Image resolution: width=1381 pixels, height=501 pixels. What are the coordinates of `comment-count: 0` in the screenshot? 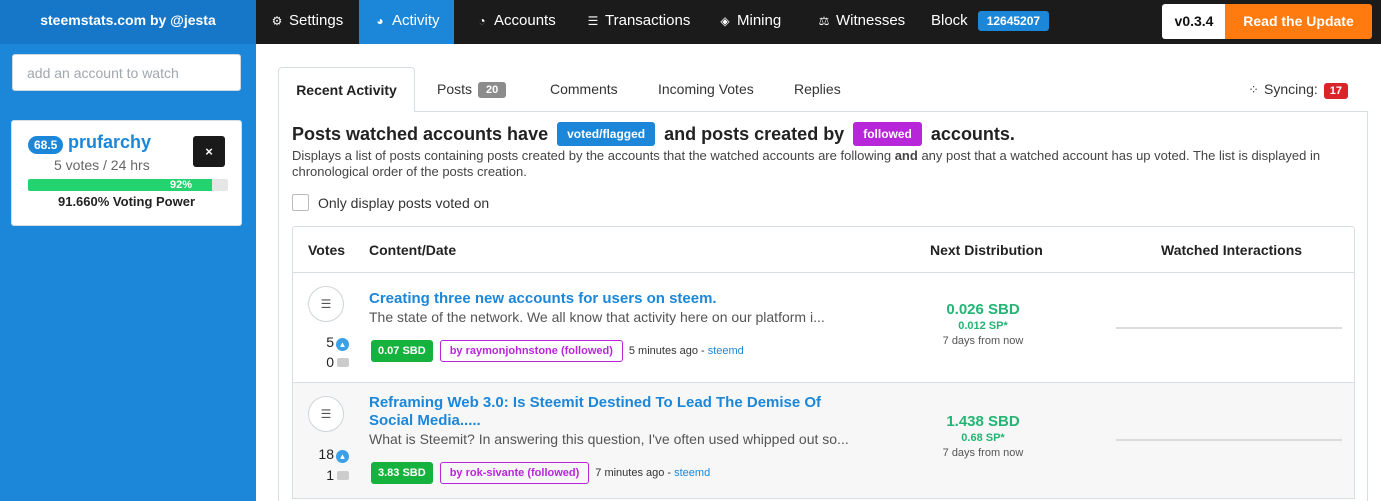 It's located at (321, 362).